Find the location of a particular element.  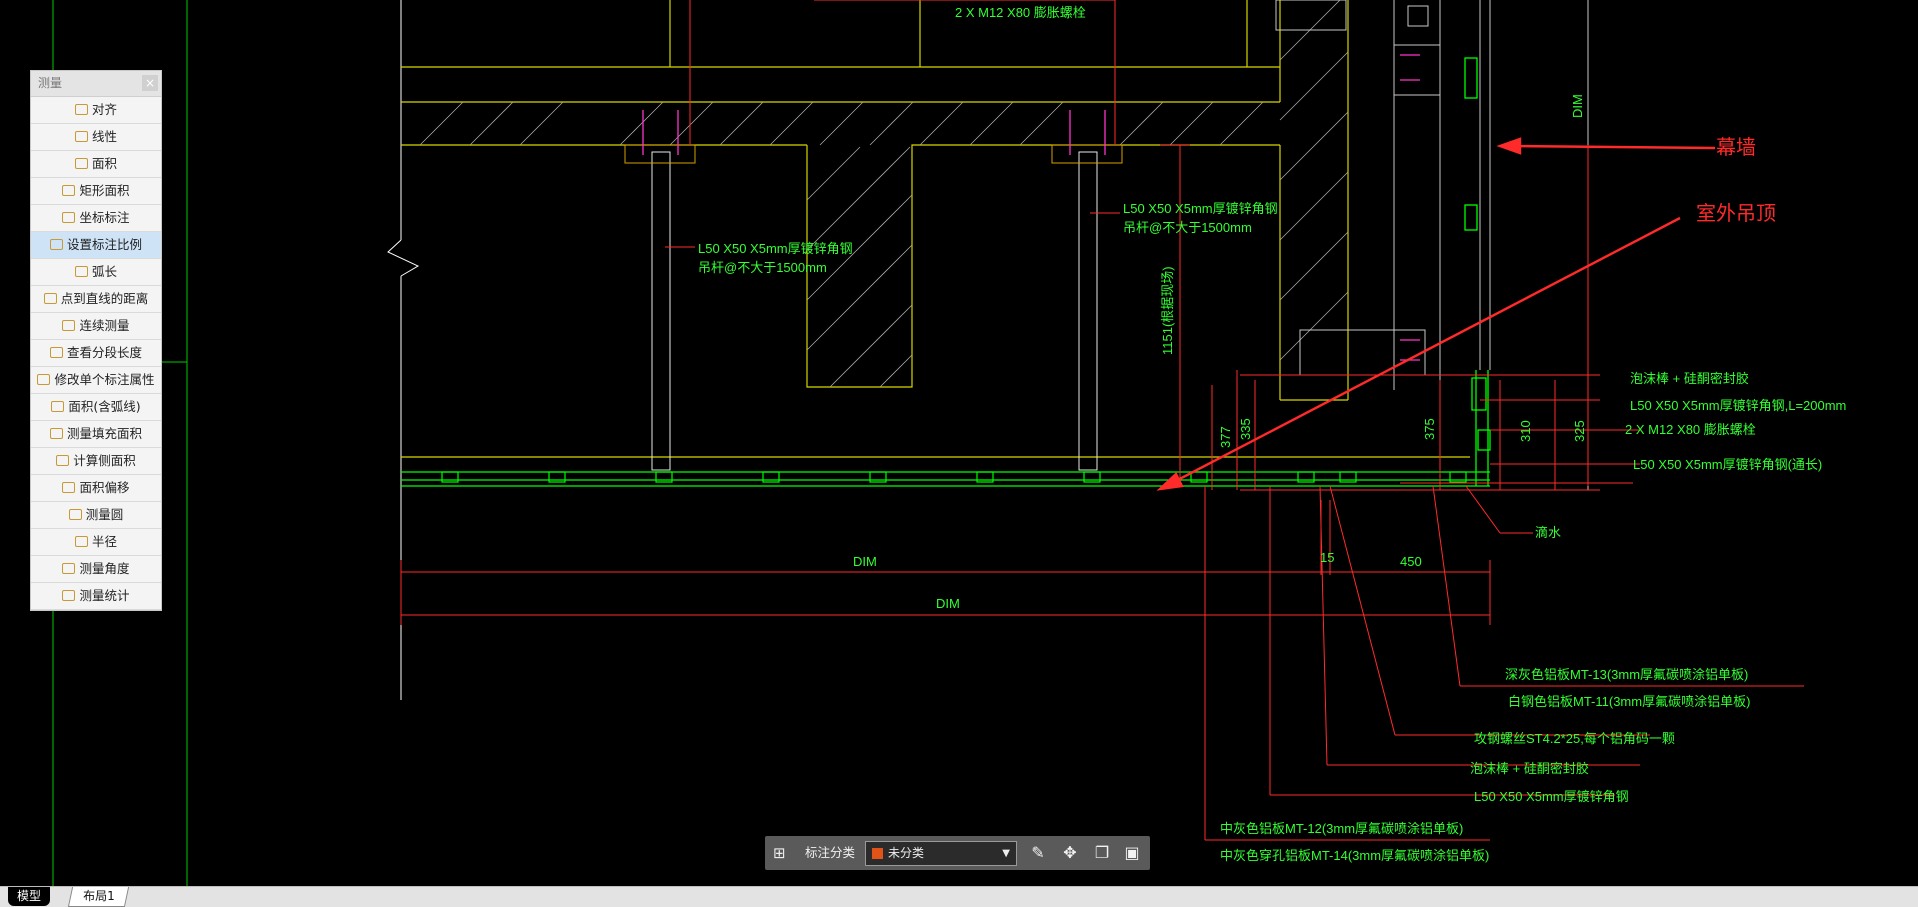

measure-item-scale: 设置标注比例 is located at coordinates (96, 245).